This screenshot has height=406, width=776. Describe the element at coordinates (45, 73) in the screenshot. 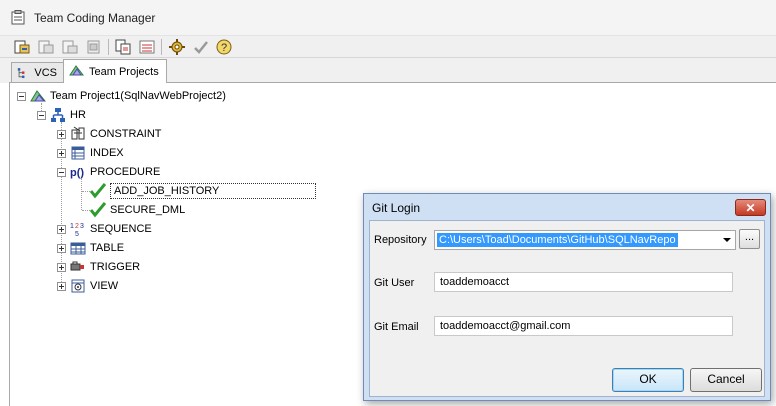

I see `tab-vcs-label: VCS` at that location.